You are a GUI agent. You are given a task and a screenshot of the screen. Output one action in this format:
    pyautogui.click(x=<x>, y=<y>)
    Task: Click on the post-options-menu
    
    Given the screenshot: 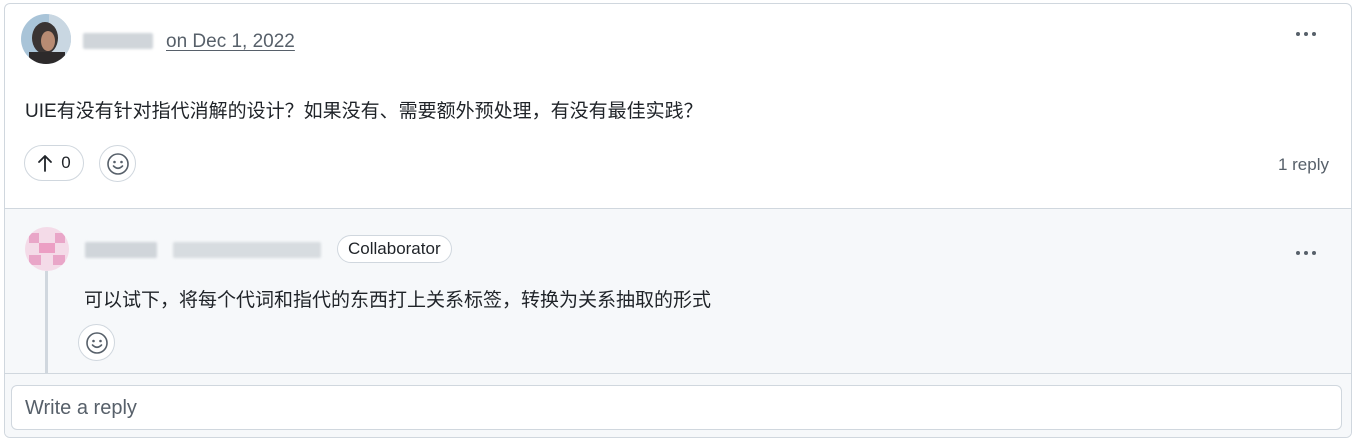 What is the action you would take?
    pyautogui.click(x=1306, y=34)
    